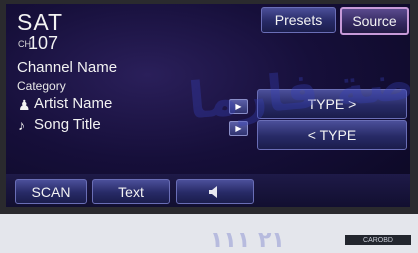  Describe the element at coordinates (21, 125) in the screenshot. I see `music-note-icon: ♪` at that location.